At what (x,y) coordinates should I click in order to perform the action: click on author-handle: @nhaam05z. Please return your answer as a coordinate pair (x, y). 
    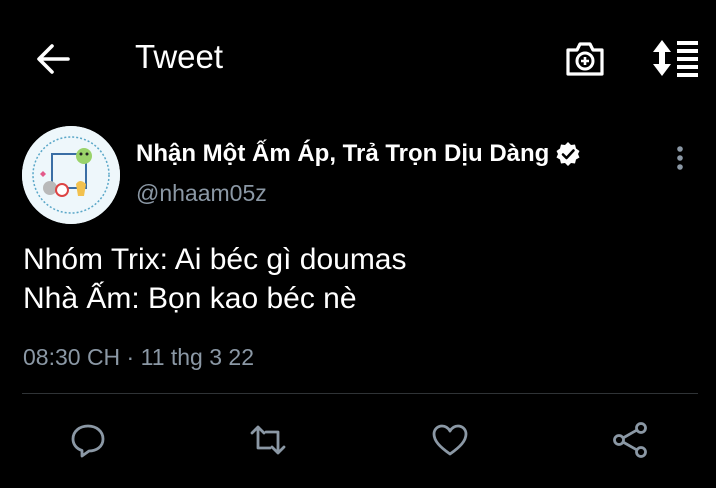
    Looking at the image, I should click on (201, 193).